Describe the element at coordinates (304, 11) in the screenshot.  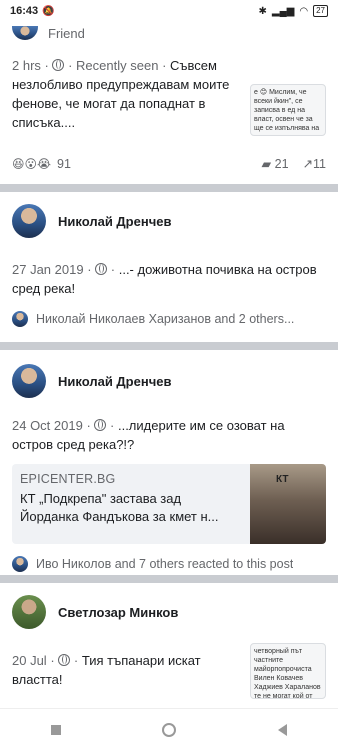
I see `wifi-icon: ◠` at that location.